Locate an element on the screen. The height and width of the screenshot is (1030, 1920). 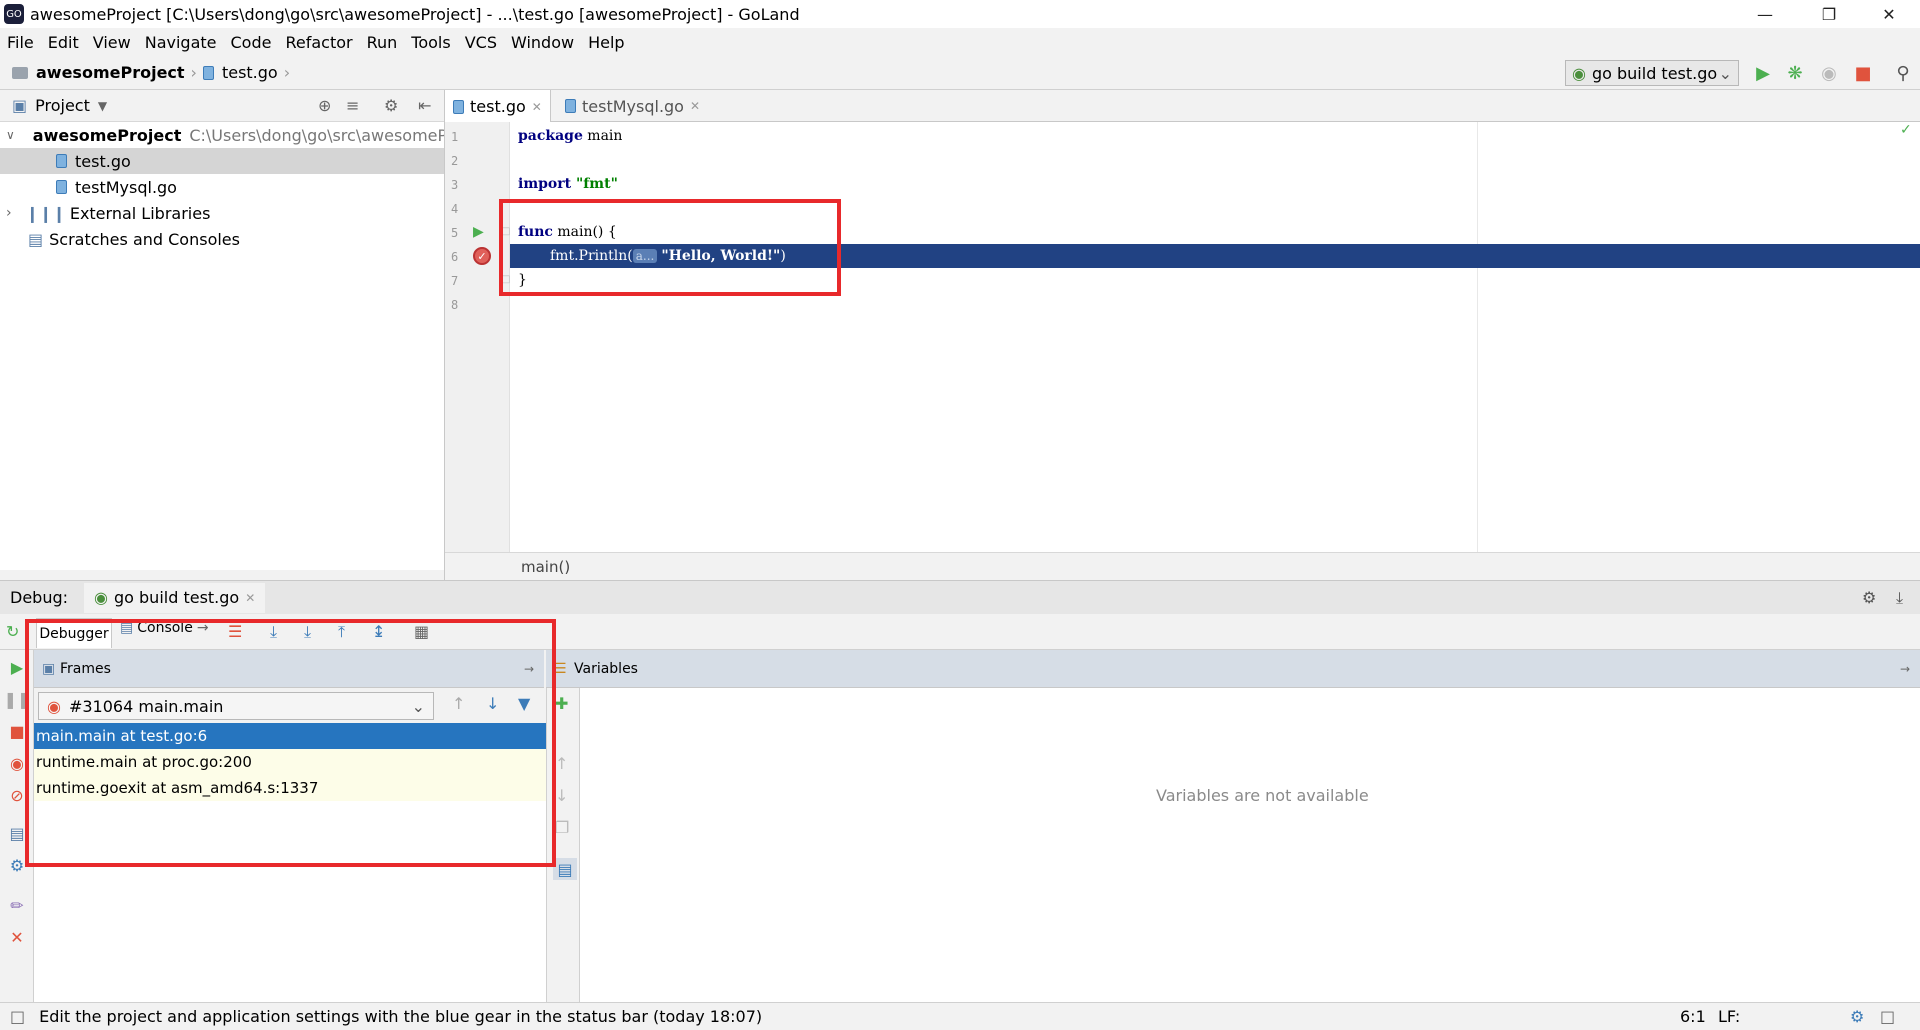
folder-icon is located at coordinates (20, 72).